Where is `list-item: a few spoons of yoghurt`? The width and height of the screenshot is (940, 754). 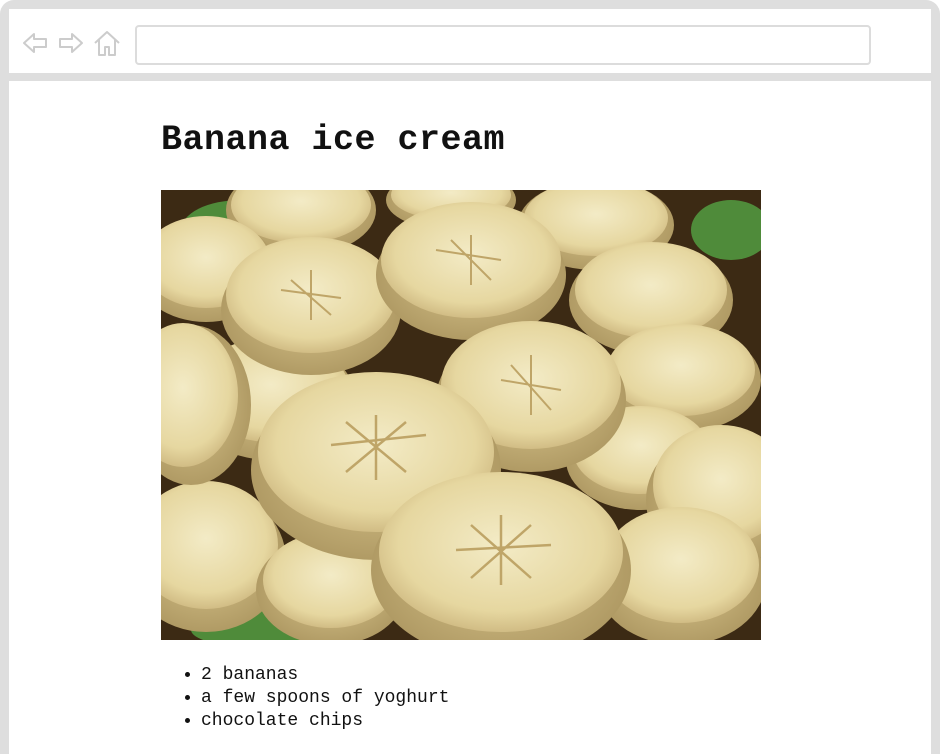
list-item: a few spoons of yoghurt is located at coordinates (325, 698).